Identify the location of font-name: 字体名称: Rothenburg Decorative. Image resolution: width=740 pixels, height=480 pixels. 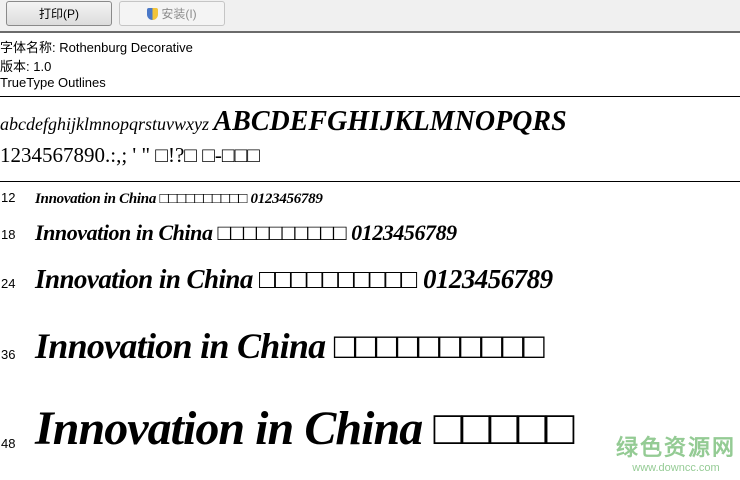
(96, 47).